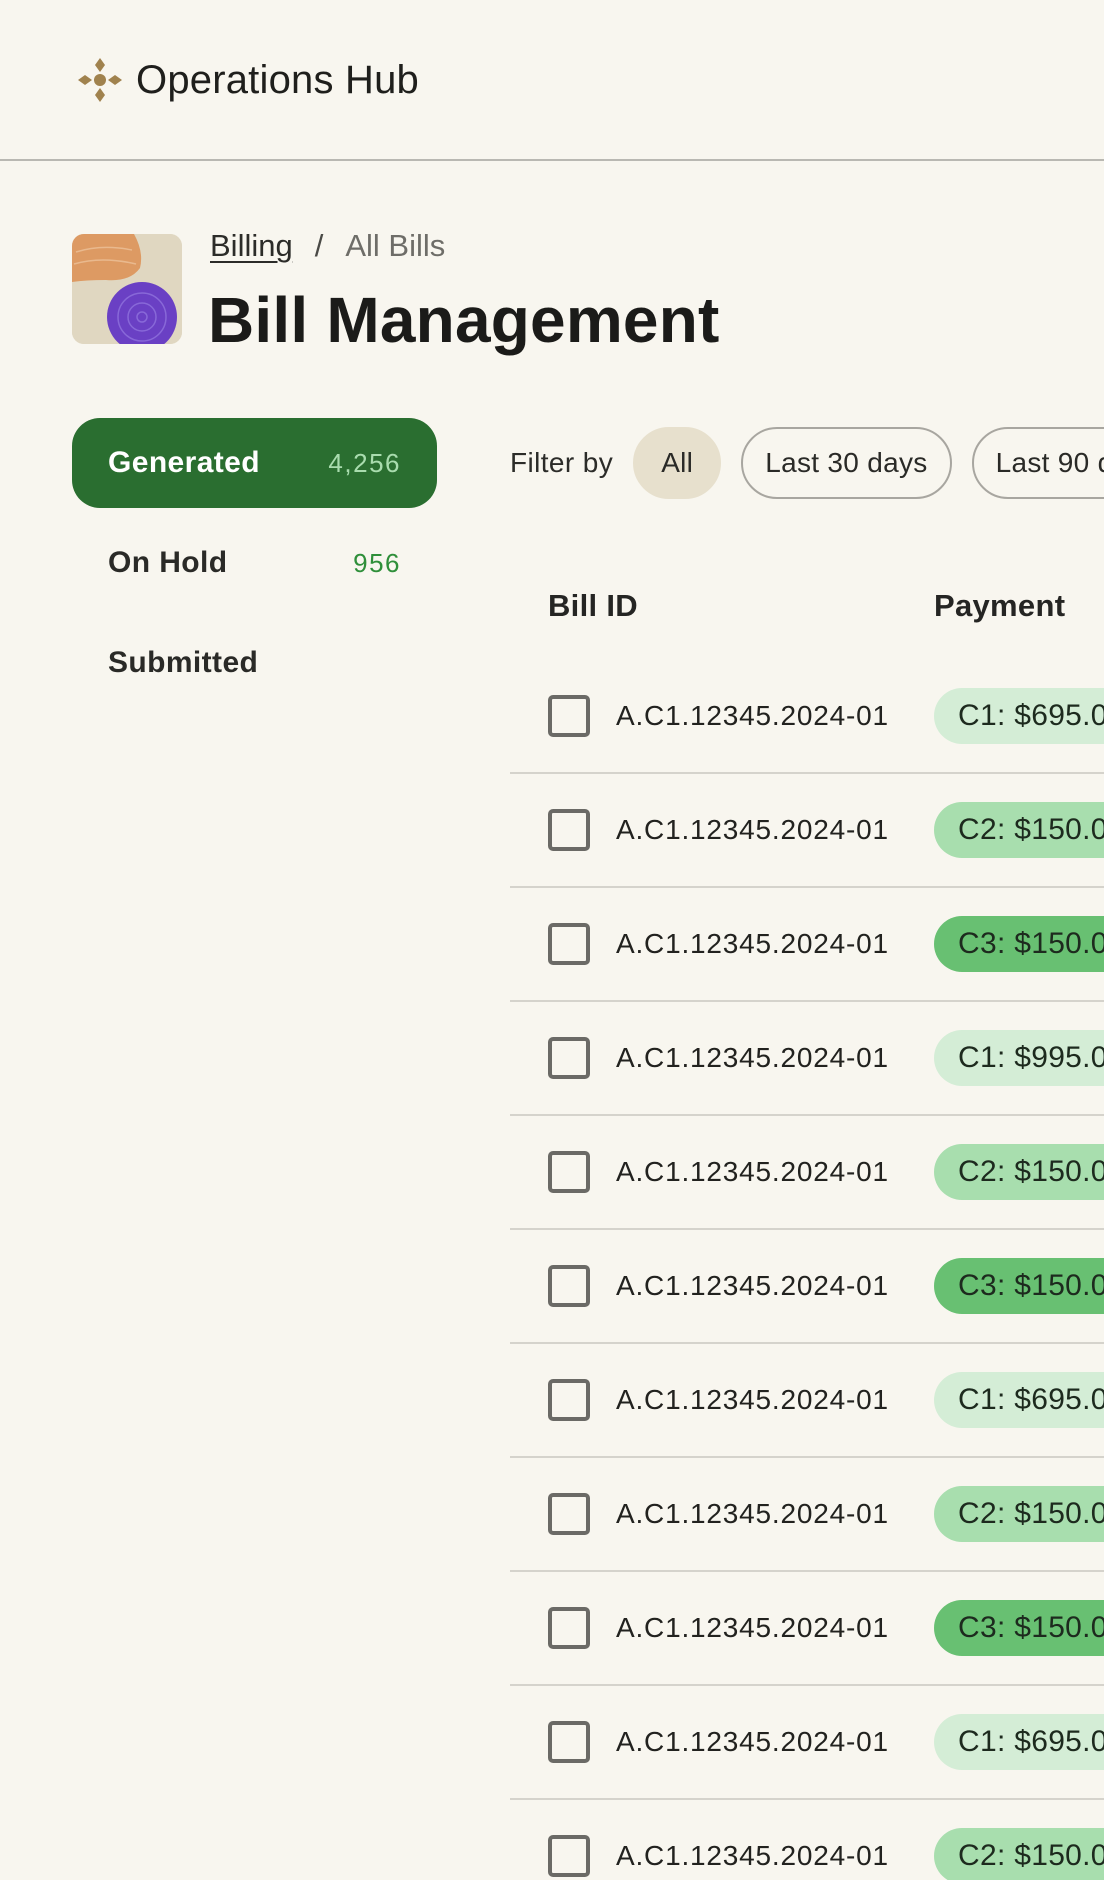 The image size is (1104, 1880). What do you see at coordinates (593, 606) in the screenshot?
I see `column-header-bill-id: Bill ID` at bounding box center [593, 606].